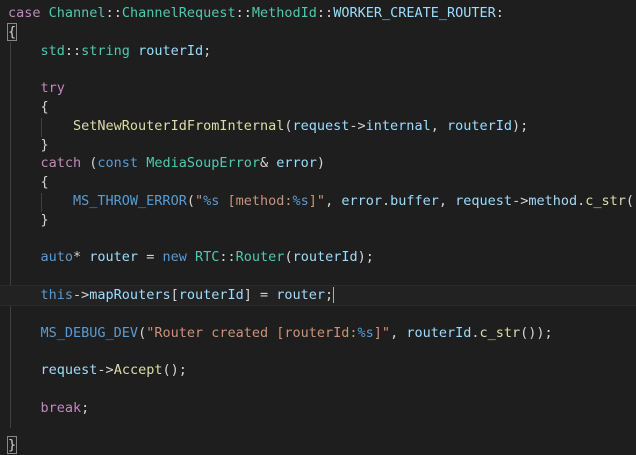 This screenshot has width=636, height=455. What do you see at coordinates (105, 50) in the screenshot?
I see `code-token: string` at bounding box center [105, 50].